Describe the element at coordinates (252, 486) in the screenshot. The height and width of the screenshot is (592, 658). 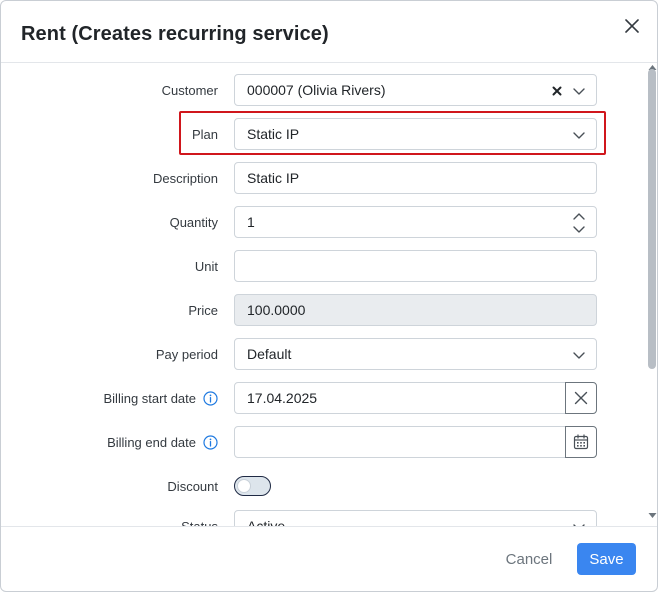
I see `discount-toggle` at that location.